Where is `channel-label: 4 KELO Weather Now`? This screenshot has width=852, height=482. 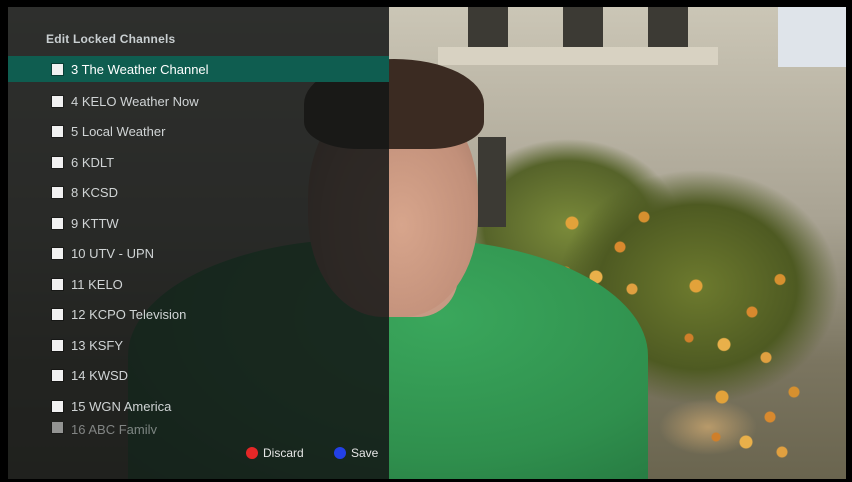
channel-label: 4 KELO Weather Now is located at coordinates (135, 101).